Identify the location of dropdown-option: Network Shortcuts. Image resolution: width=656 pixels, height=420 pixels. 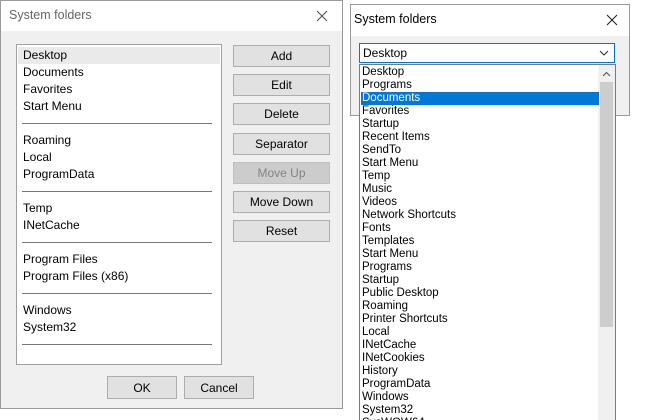
(480, 215).